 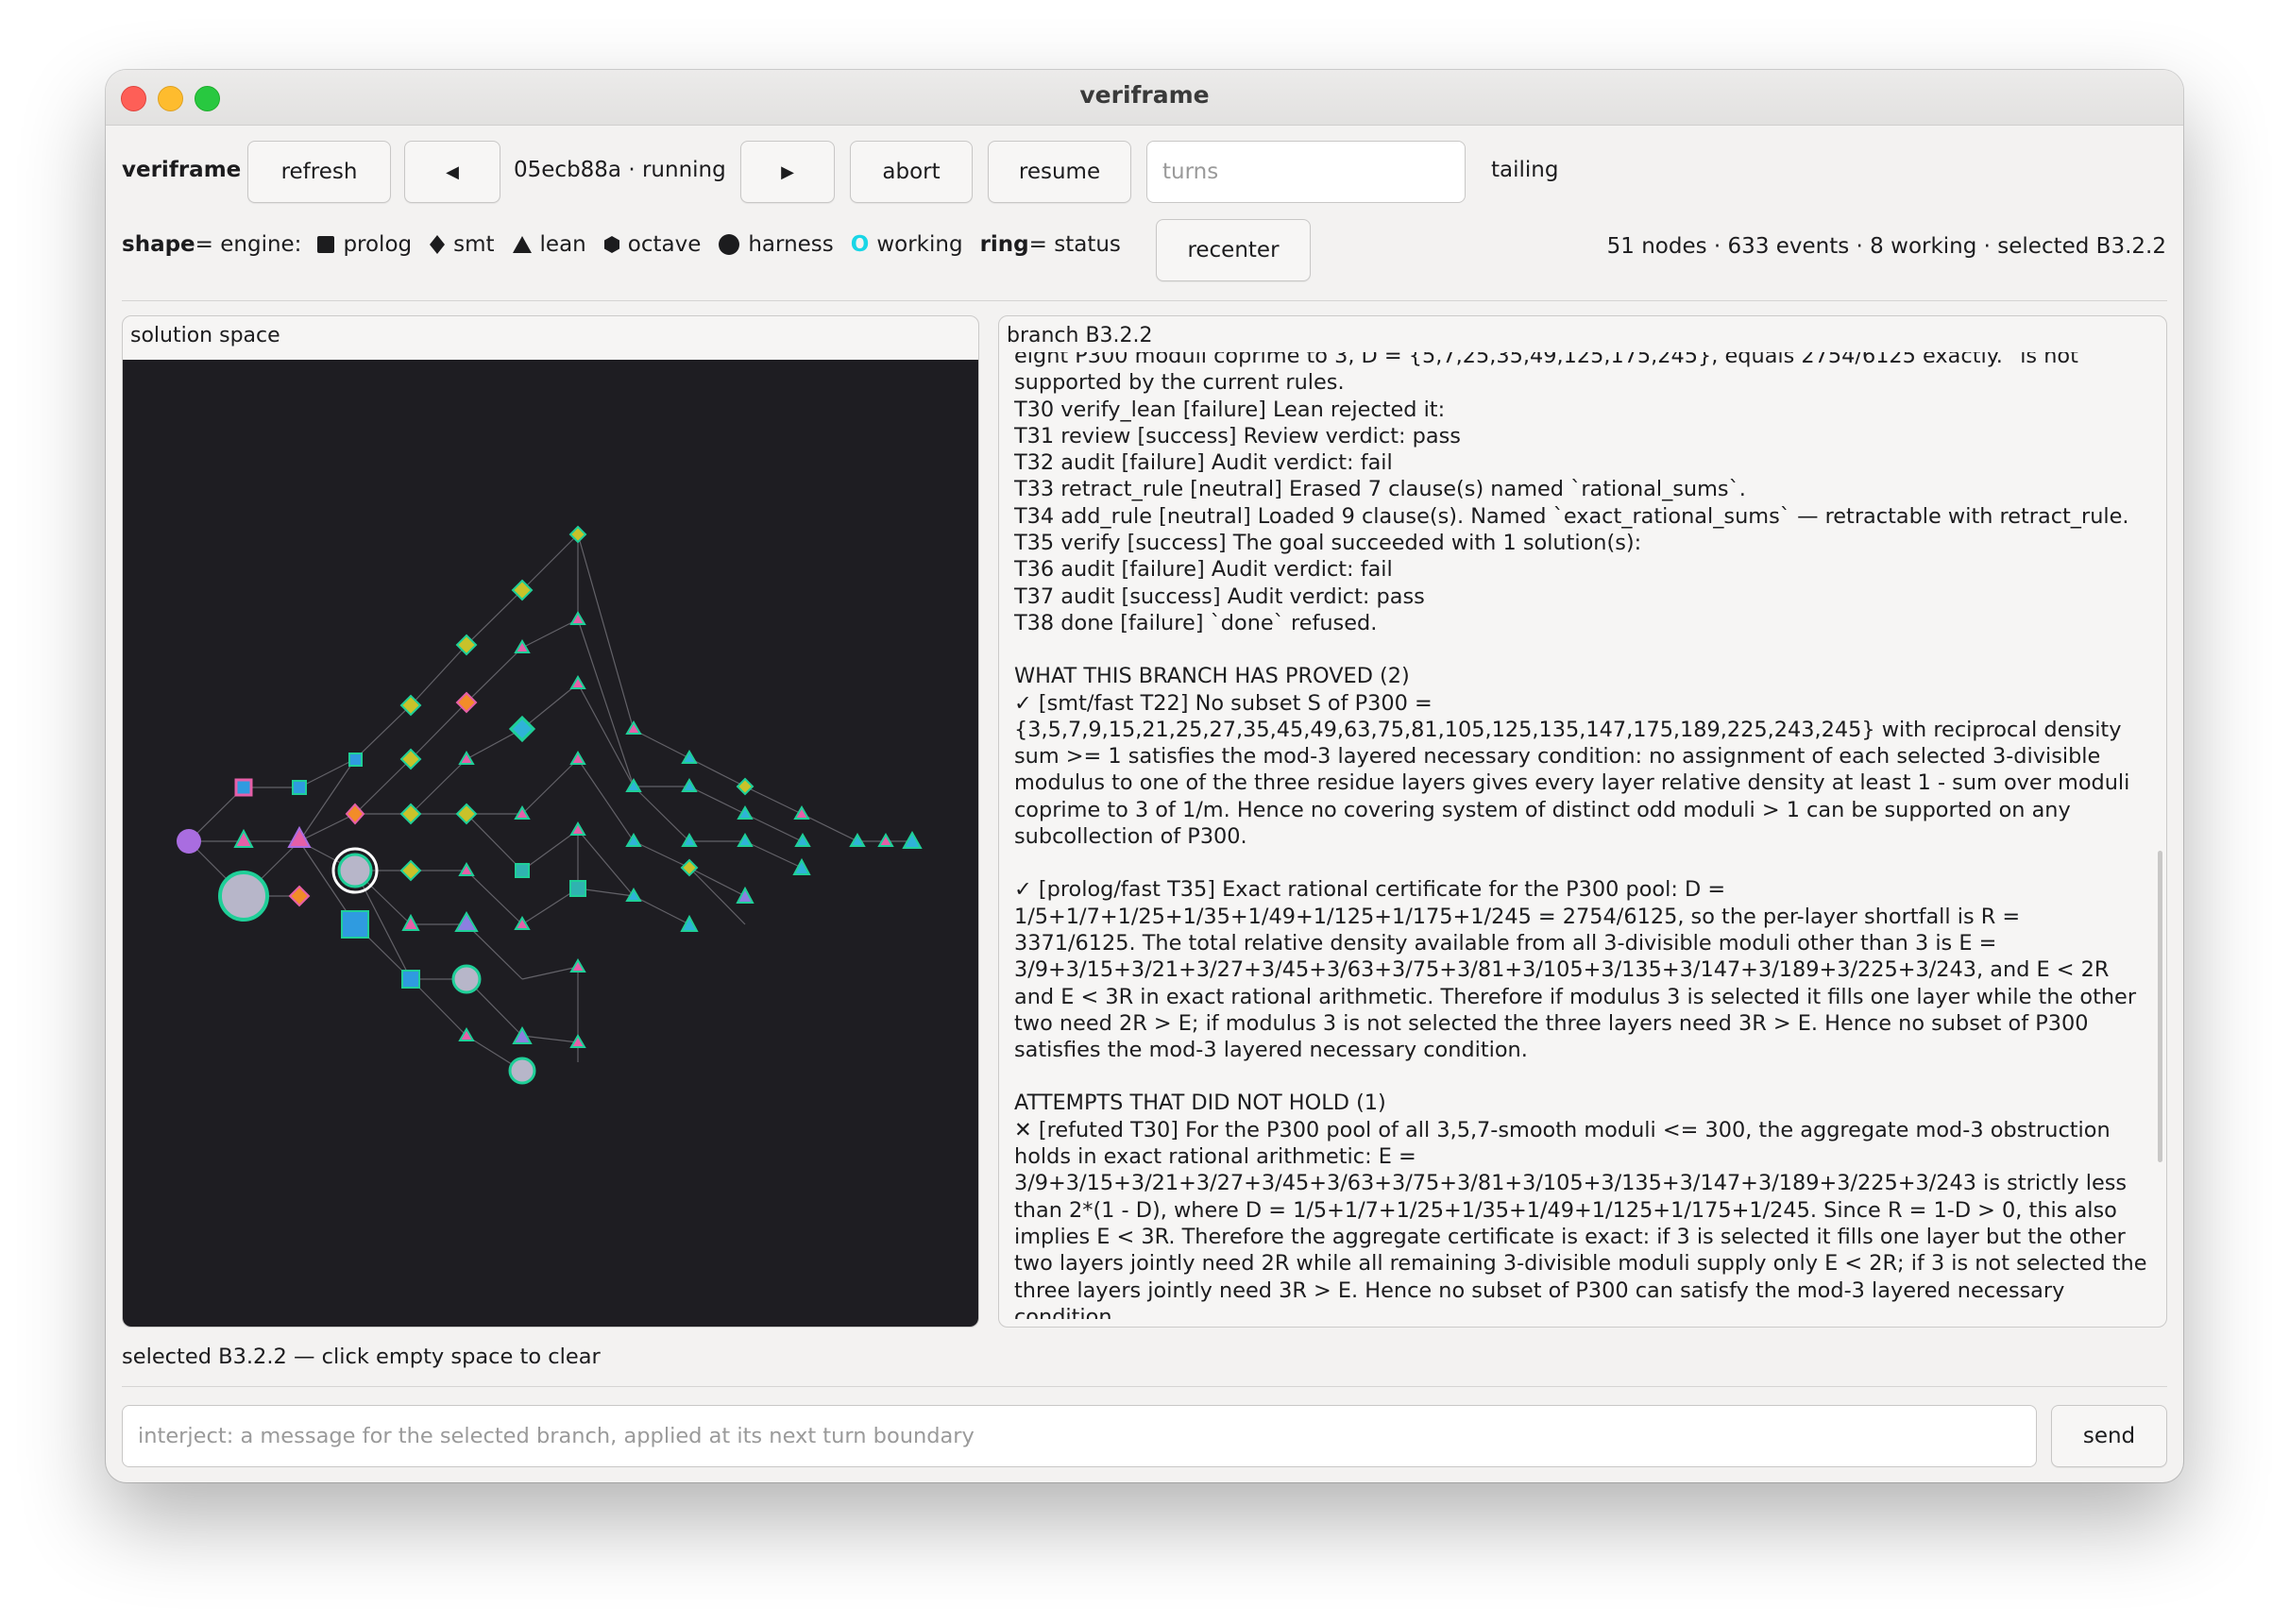 I want to click on legend-label: prolog, so click(x=378, y=244).